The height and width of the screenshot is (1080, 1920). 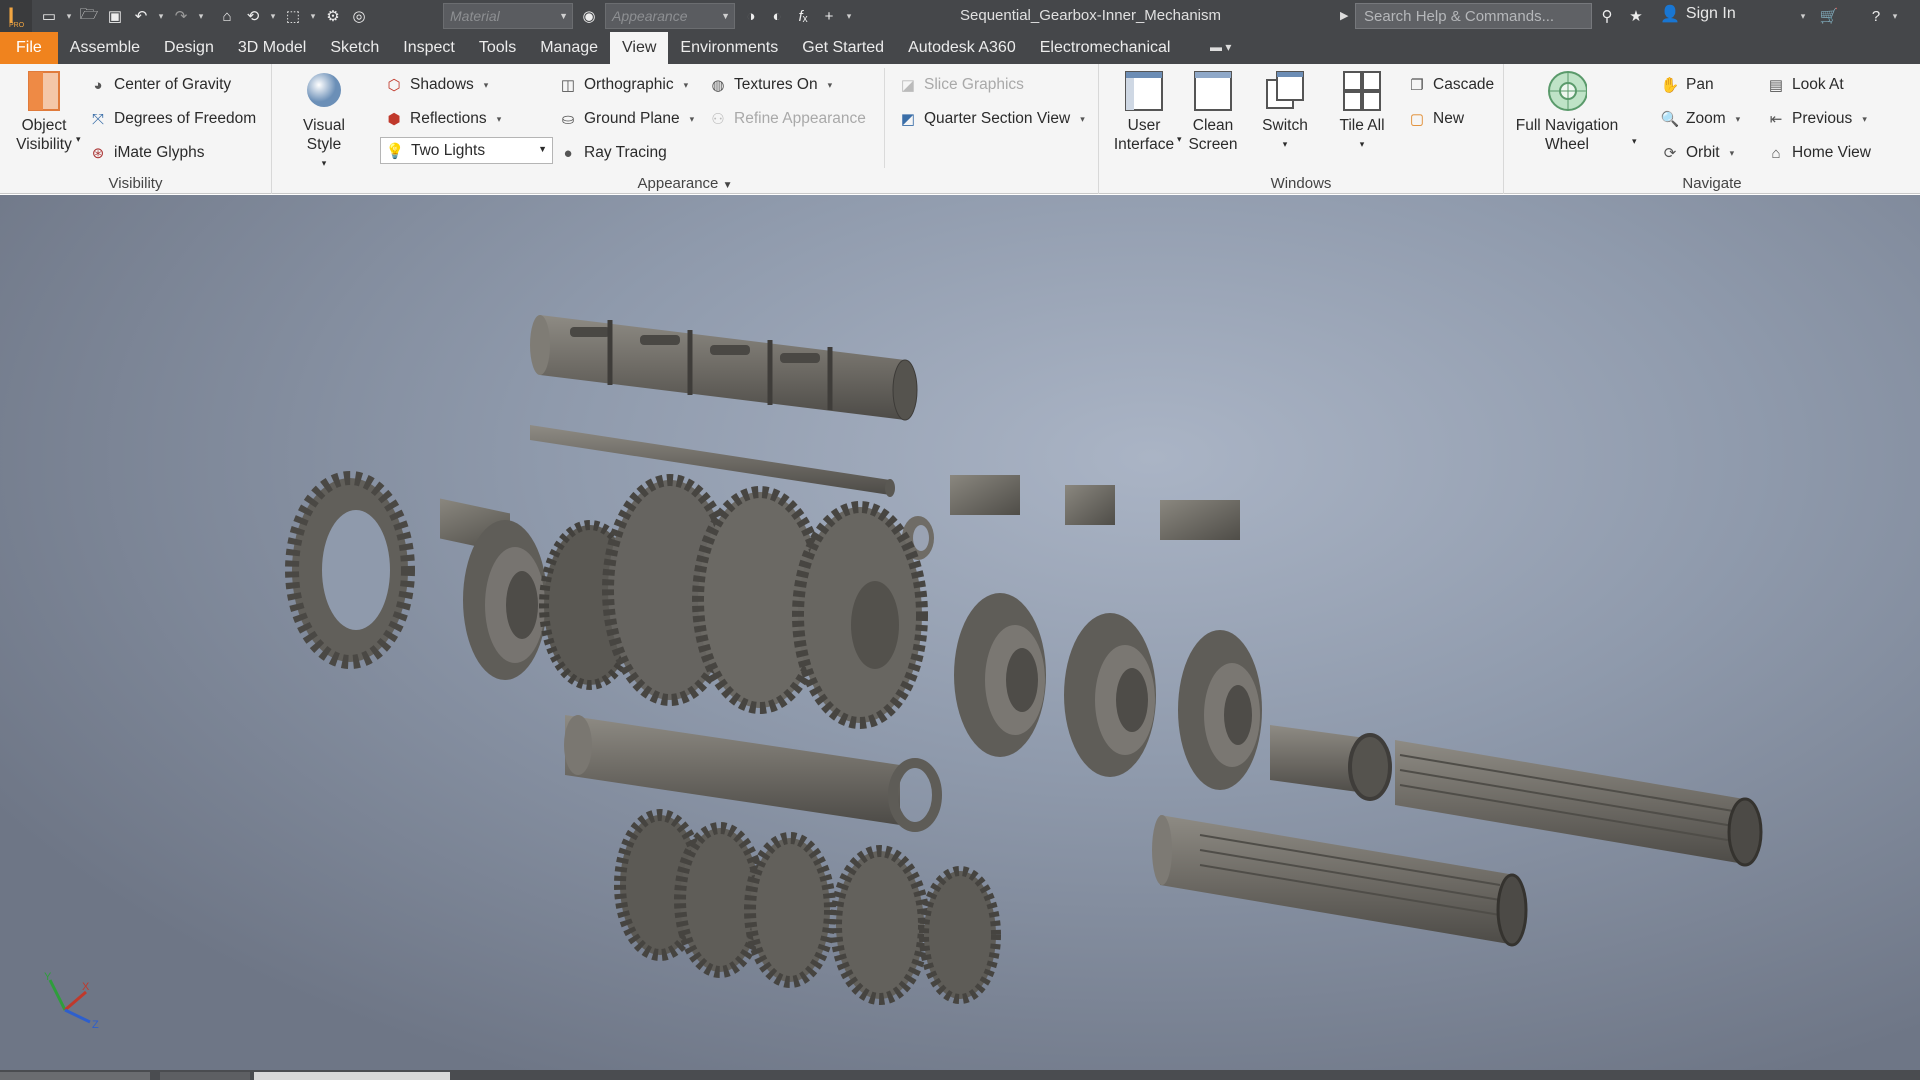 What do you see at coordinates (89, 16) in the screenshot?
I see `open-folder-icon: 🗁` at bounding box center [89, 16].